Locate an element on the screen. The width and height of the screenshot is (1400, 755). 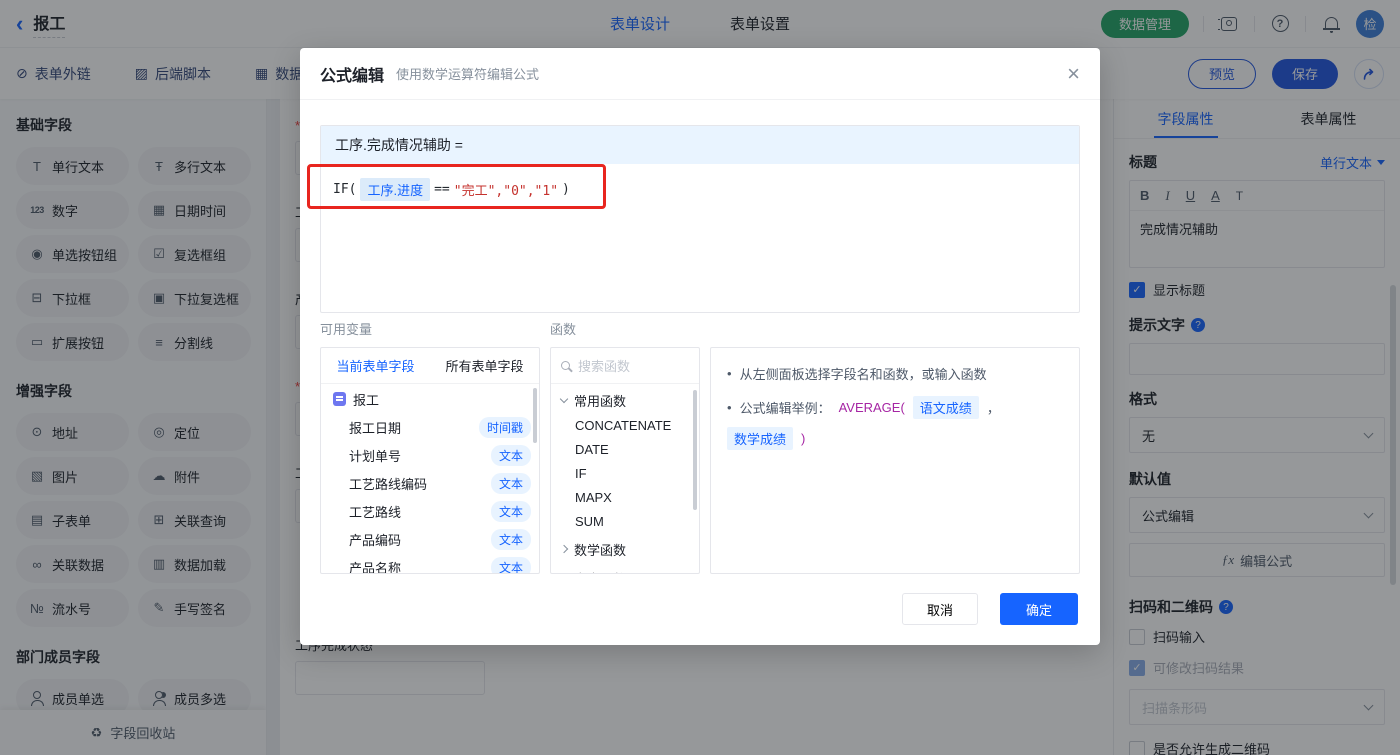
formula-strings: "完工","0","1" is located at coordinates (506, 191).